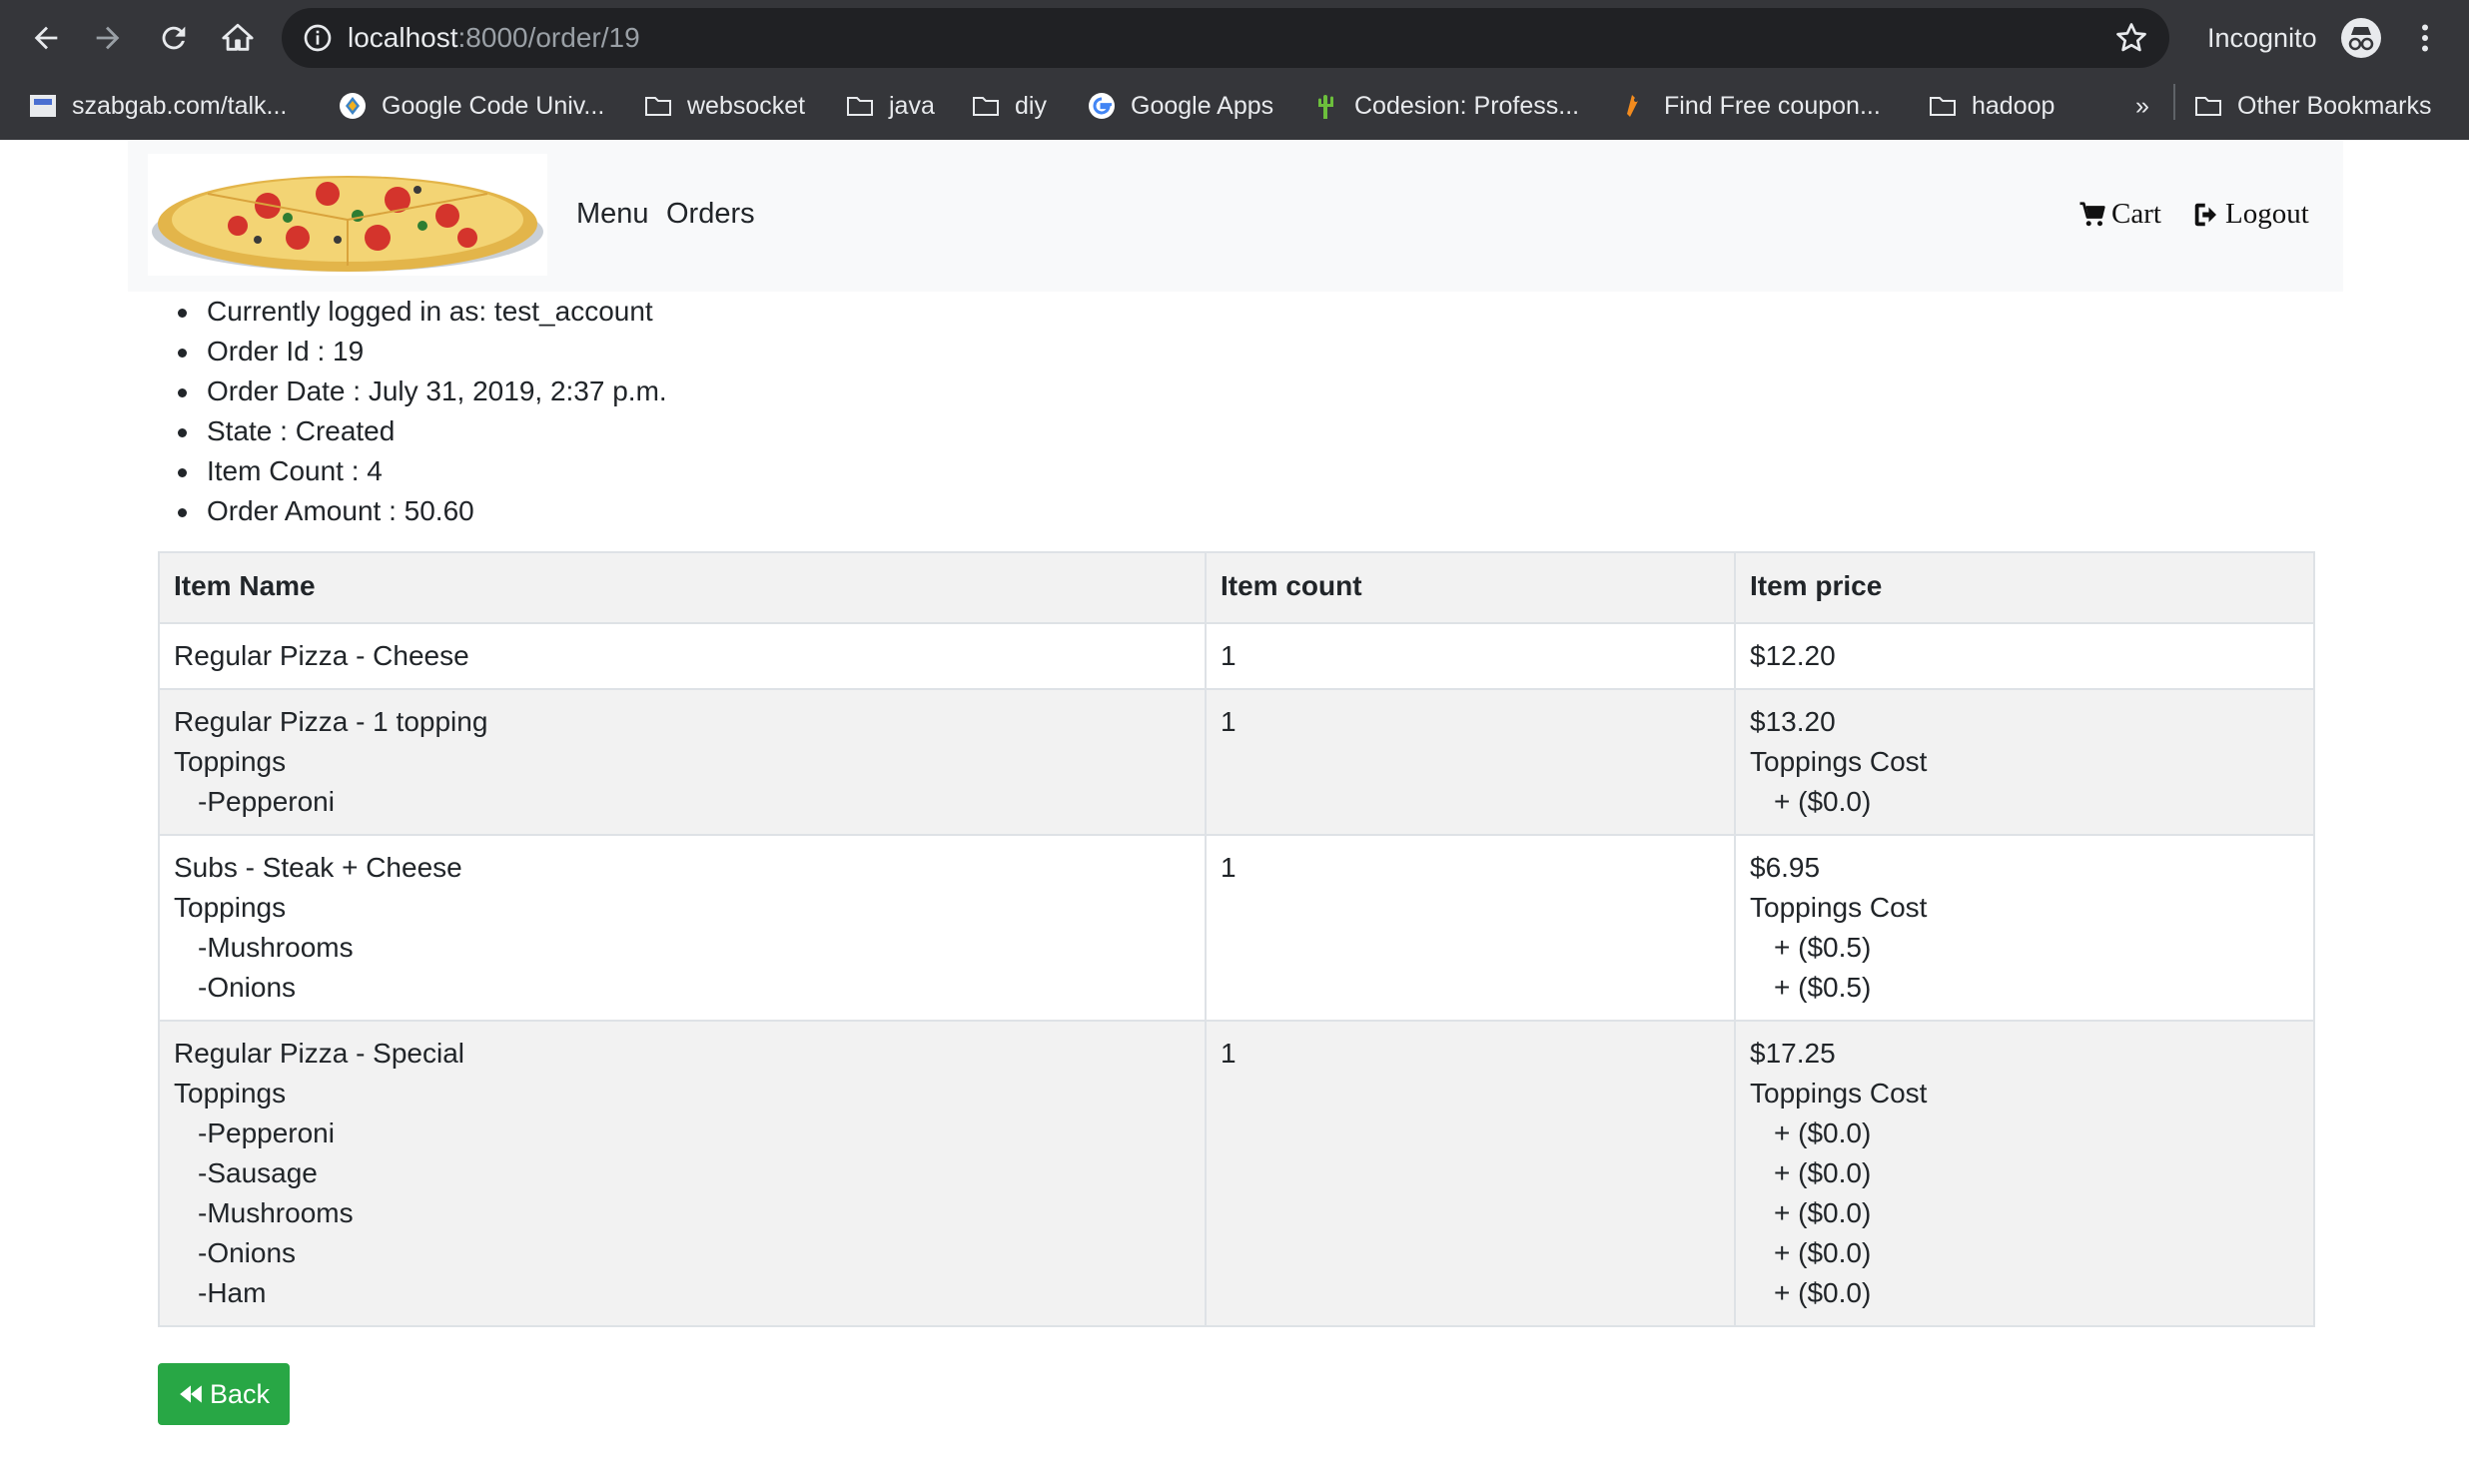 The image size is (2469, 1484). I want to click on bookmark-label: Other Bookmarks, so click(2335, 105).